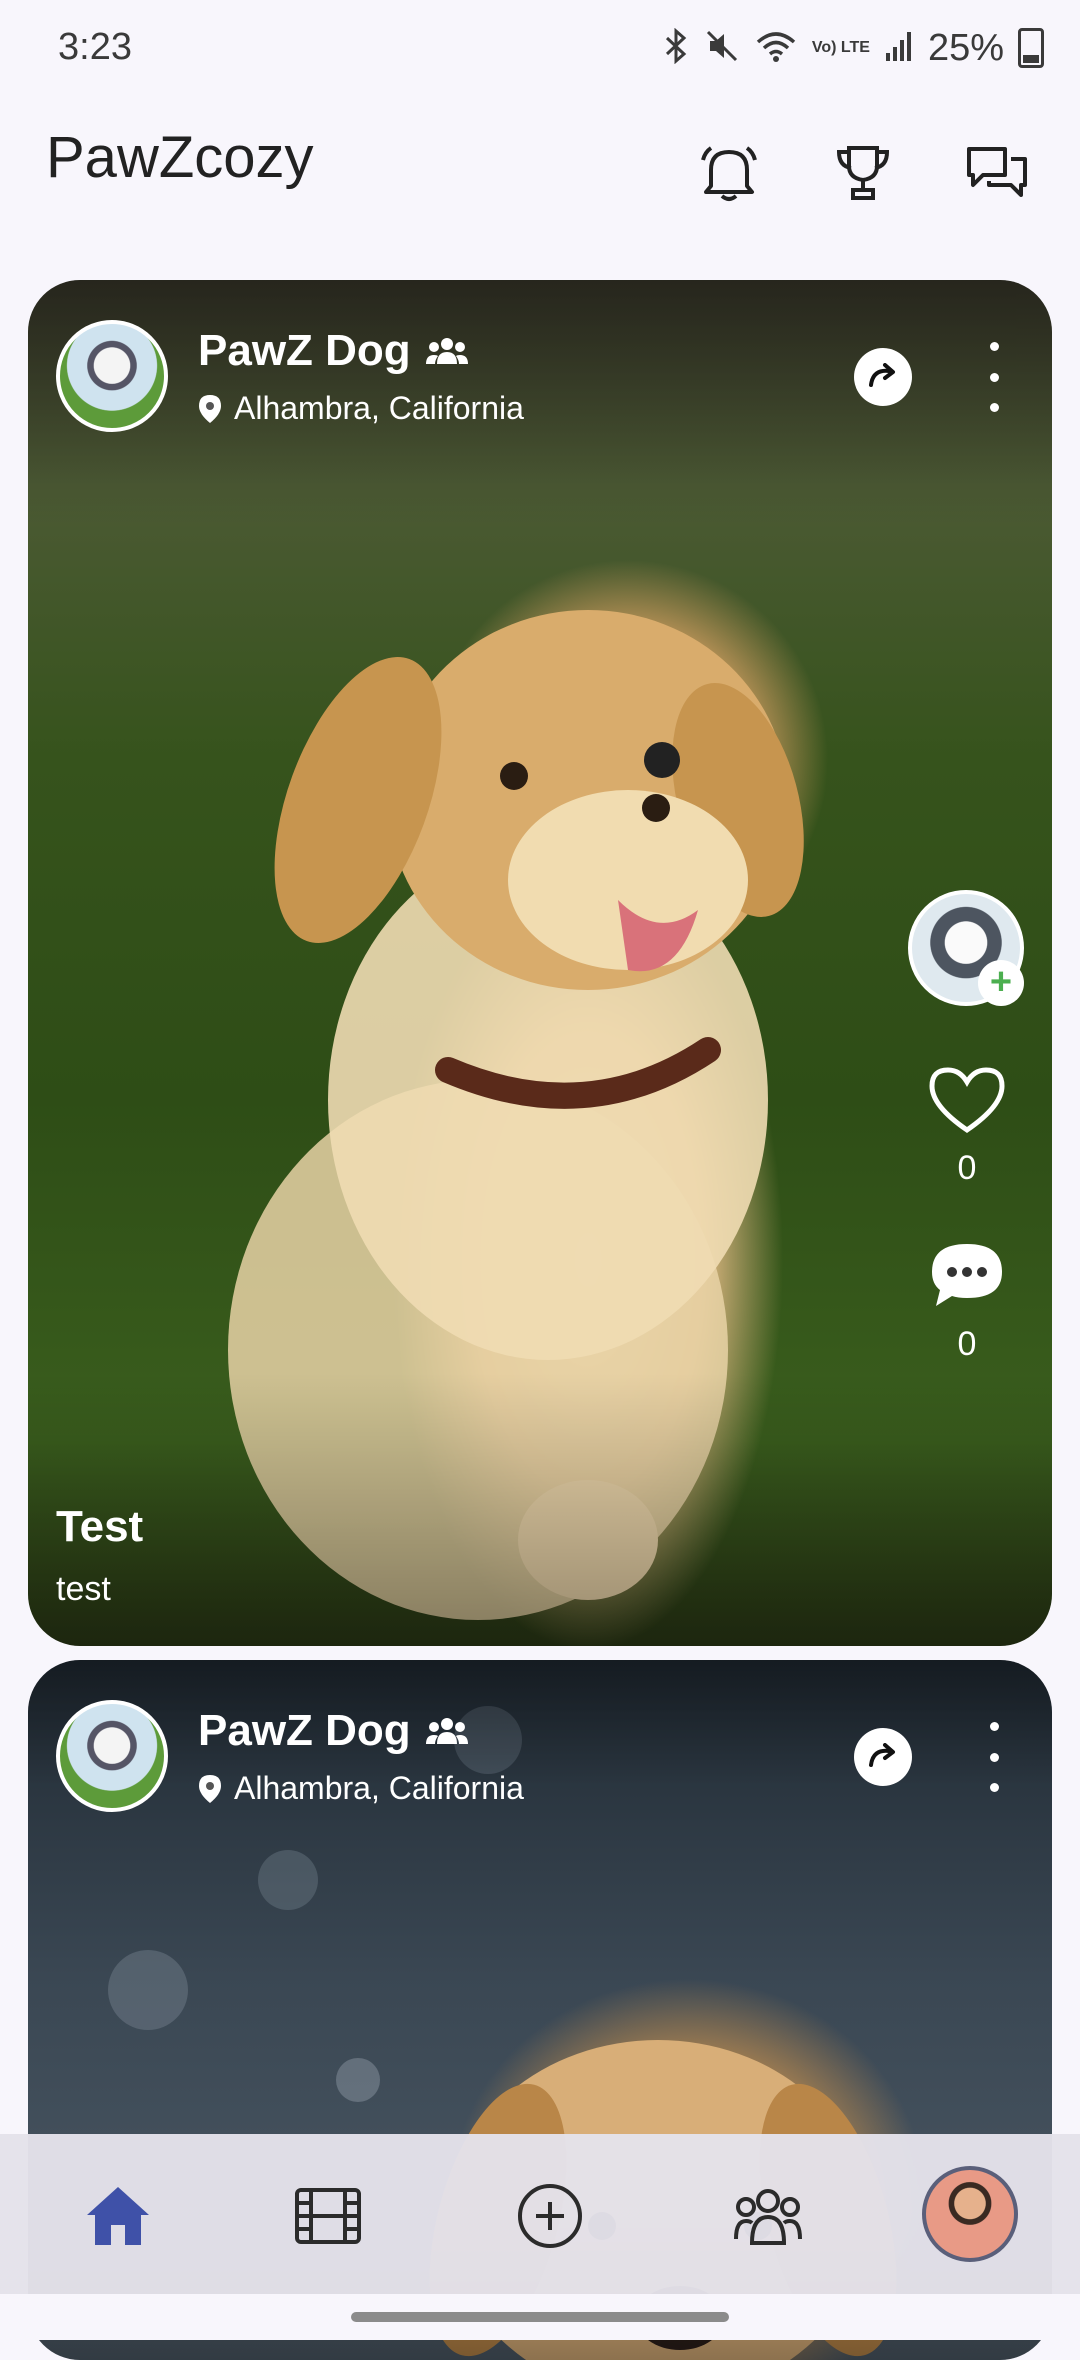  I want to click on nav-reels, so click(328, 2216).